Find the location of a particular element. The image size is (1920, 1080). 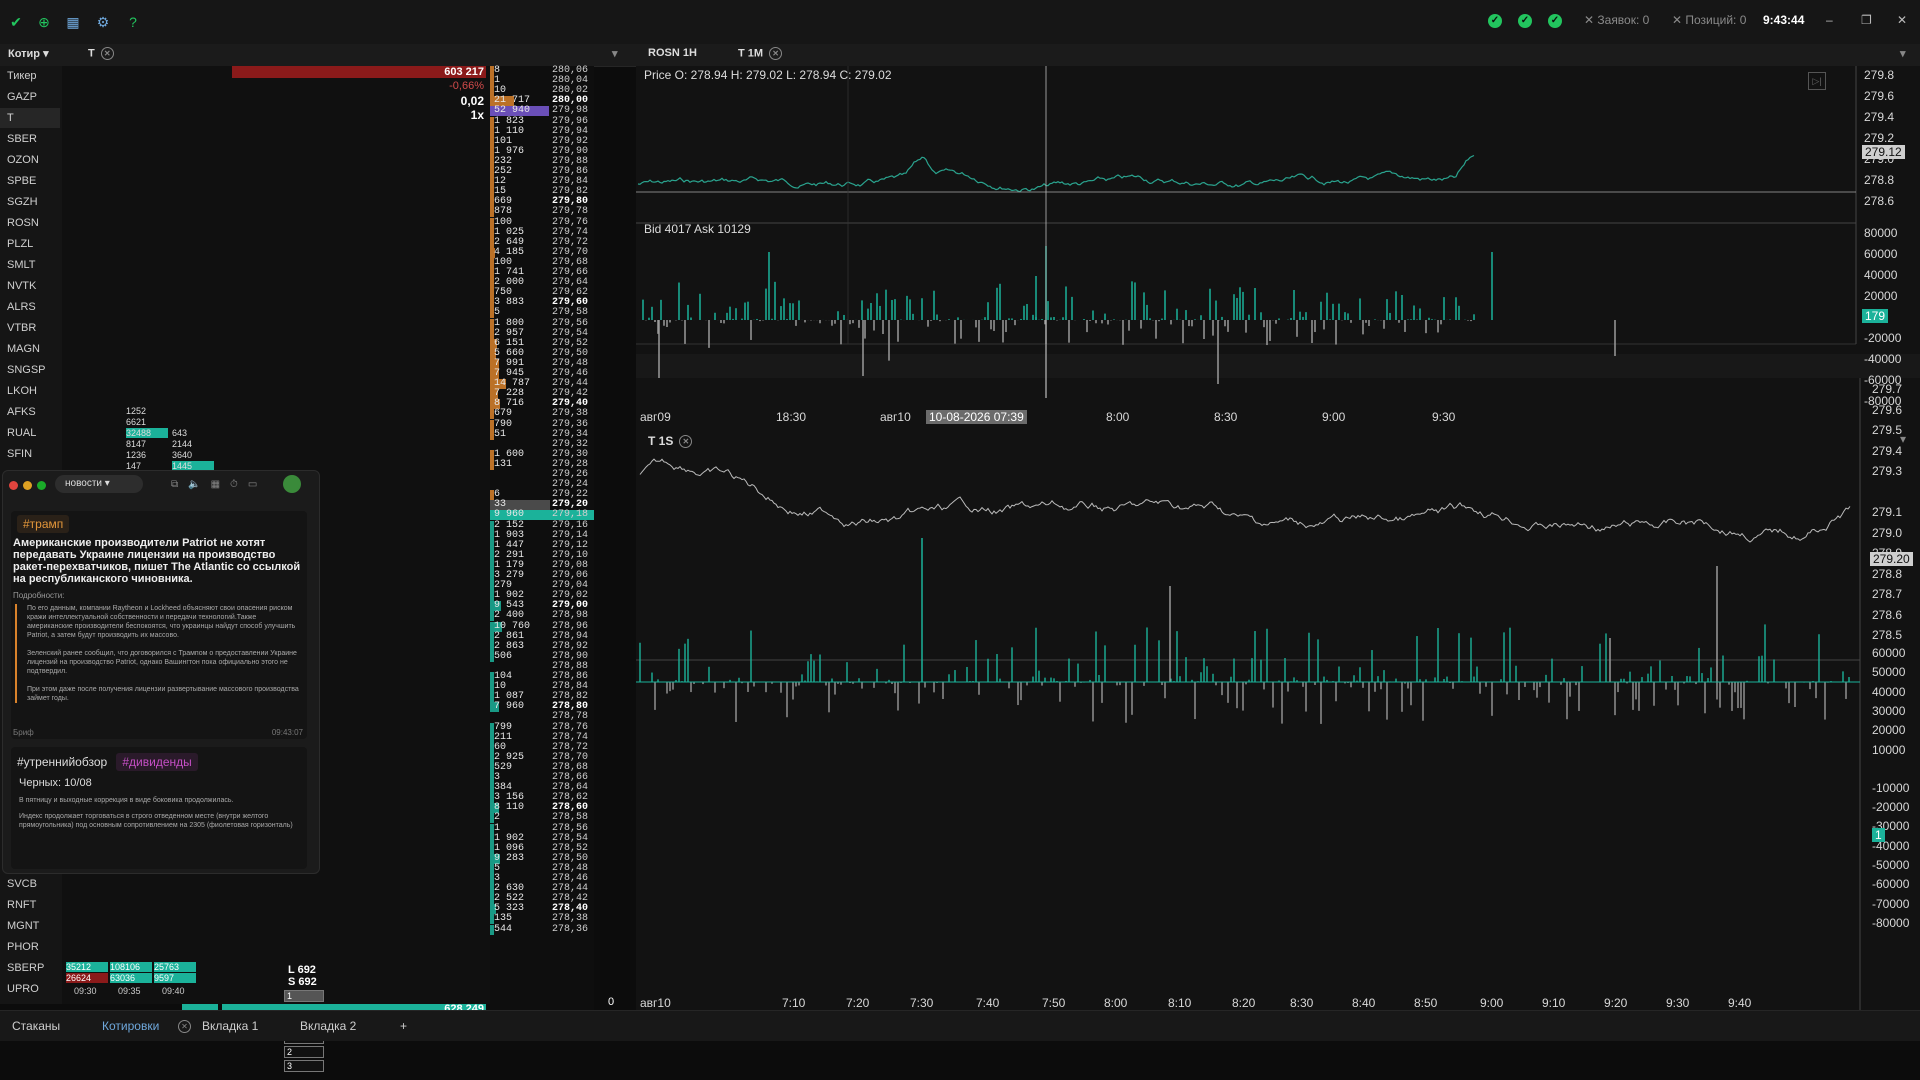

news-tag: #утреннийобзор is located at coordinates (62, 762).